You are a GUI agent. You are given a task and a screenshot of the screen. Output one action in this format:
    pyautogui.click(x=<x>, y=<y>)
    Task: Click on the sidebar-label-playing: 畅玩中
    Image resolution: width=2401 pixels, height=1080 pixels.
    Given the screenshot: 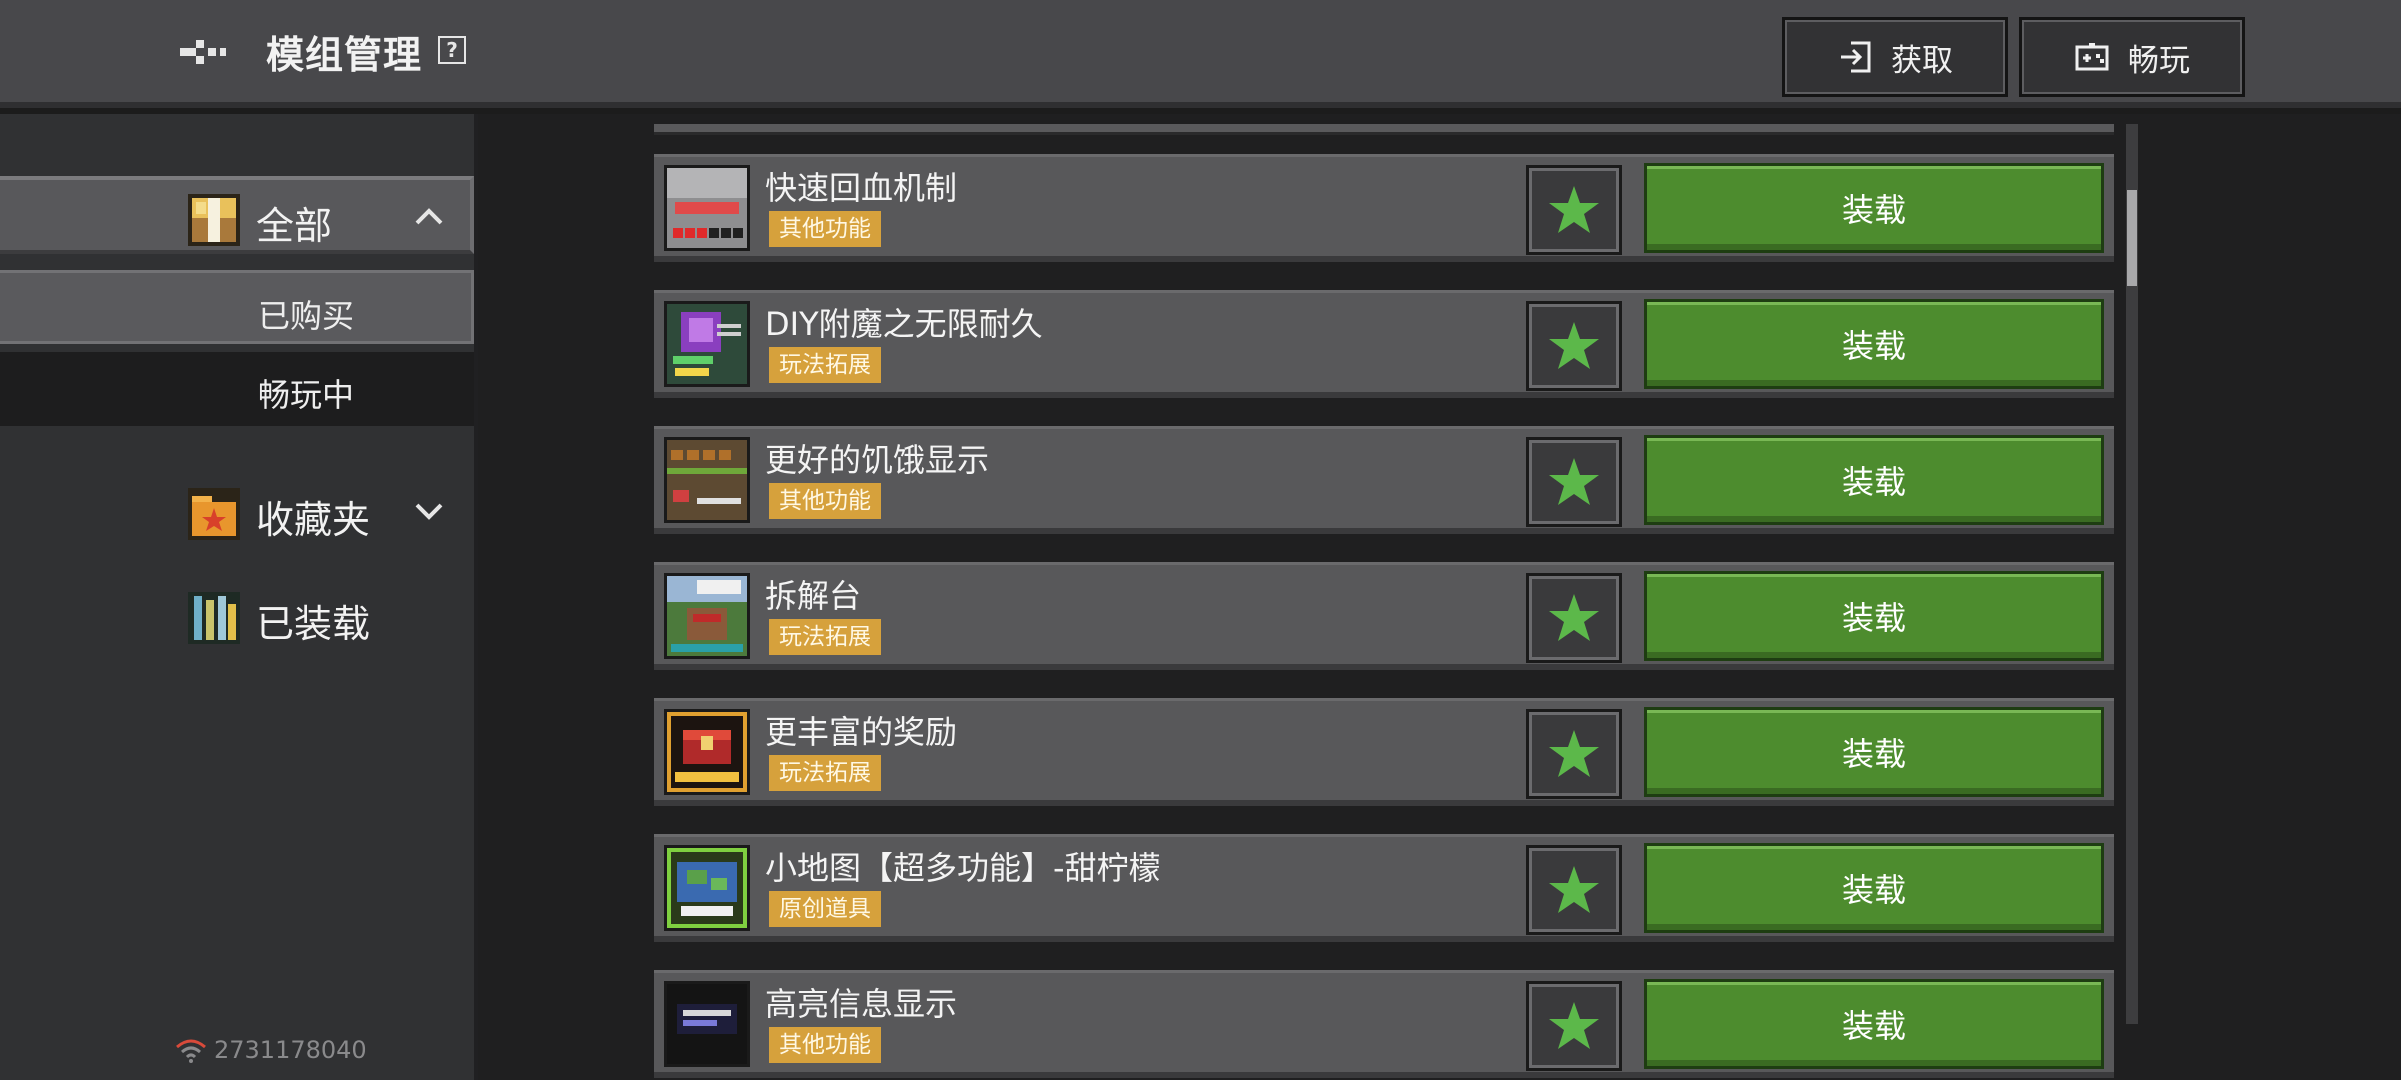 What is the action you would take?
    pyautogui.click(x=306, y=395)
    